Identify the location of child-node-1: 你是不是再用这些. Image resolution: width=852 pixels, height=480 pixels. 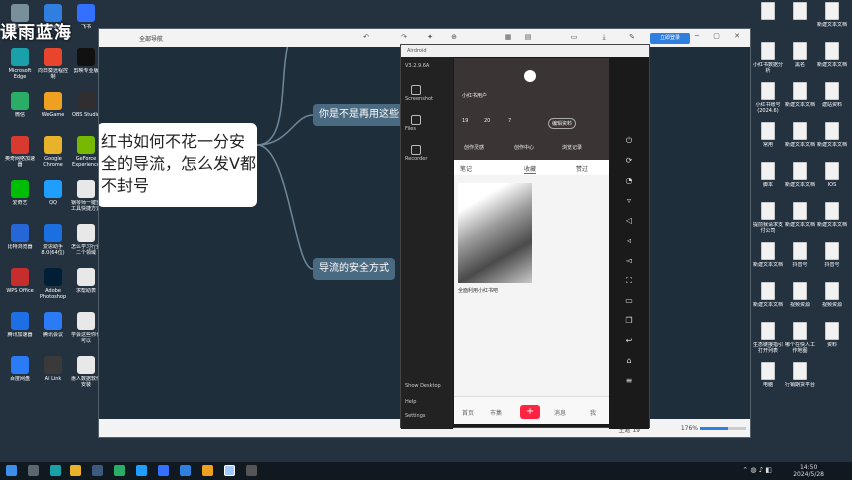
(359, 115).